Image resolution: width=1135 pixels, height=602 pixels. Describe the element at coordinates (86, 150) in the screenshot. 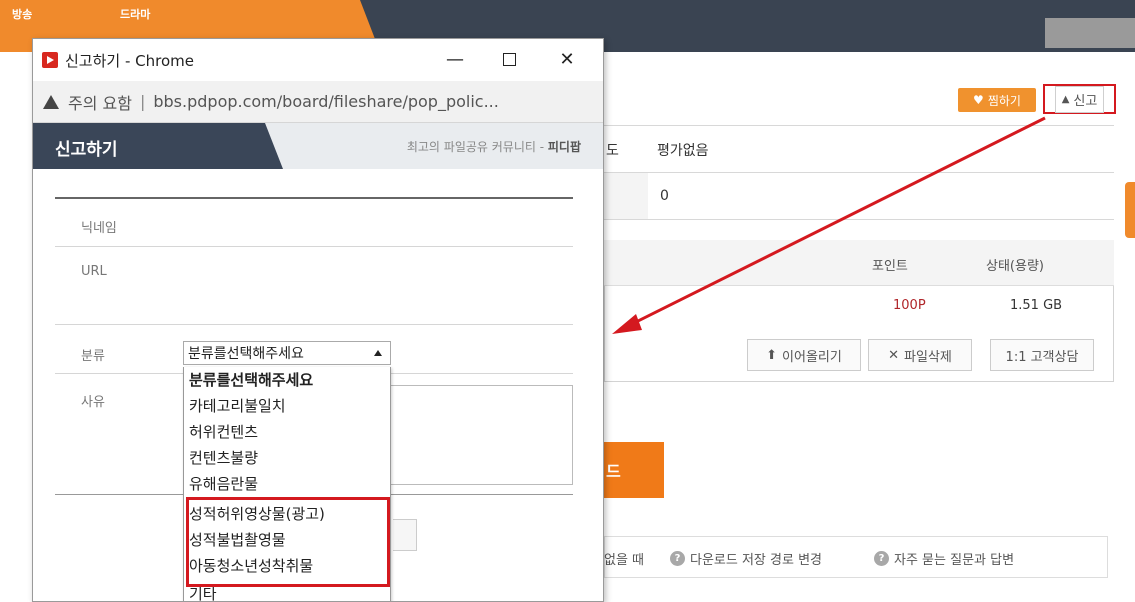

I see `popup-title: 신고하기` at that location.